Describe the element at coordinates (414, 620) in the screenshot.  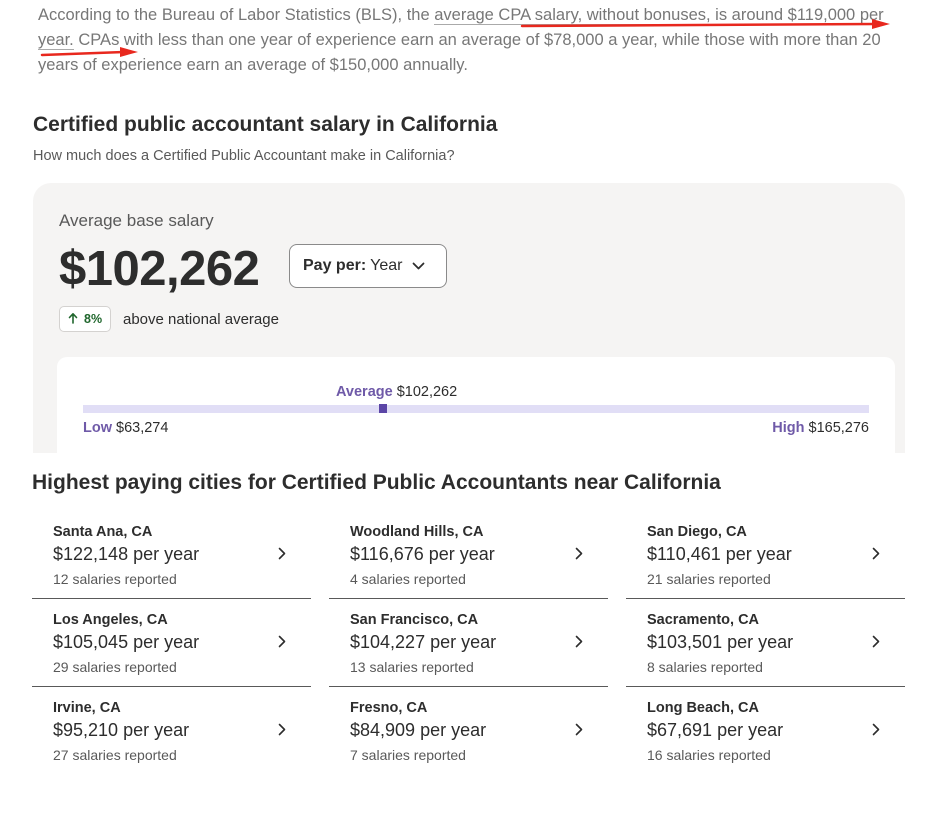
I see `city-name: San Francisco, CA` at that location.